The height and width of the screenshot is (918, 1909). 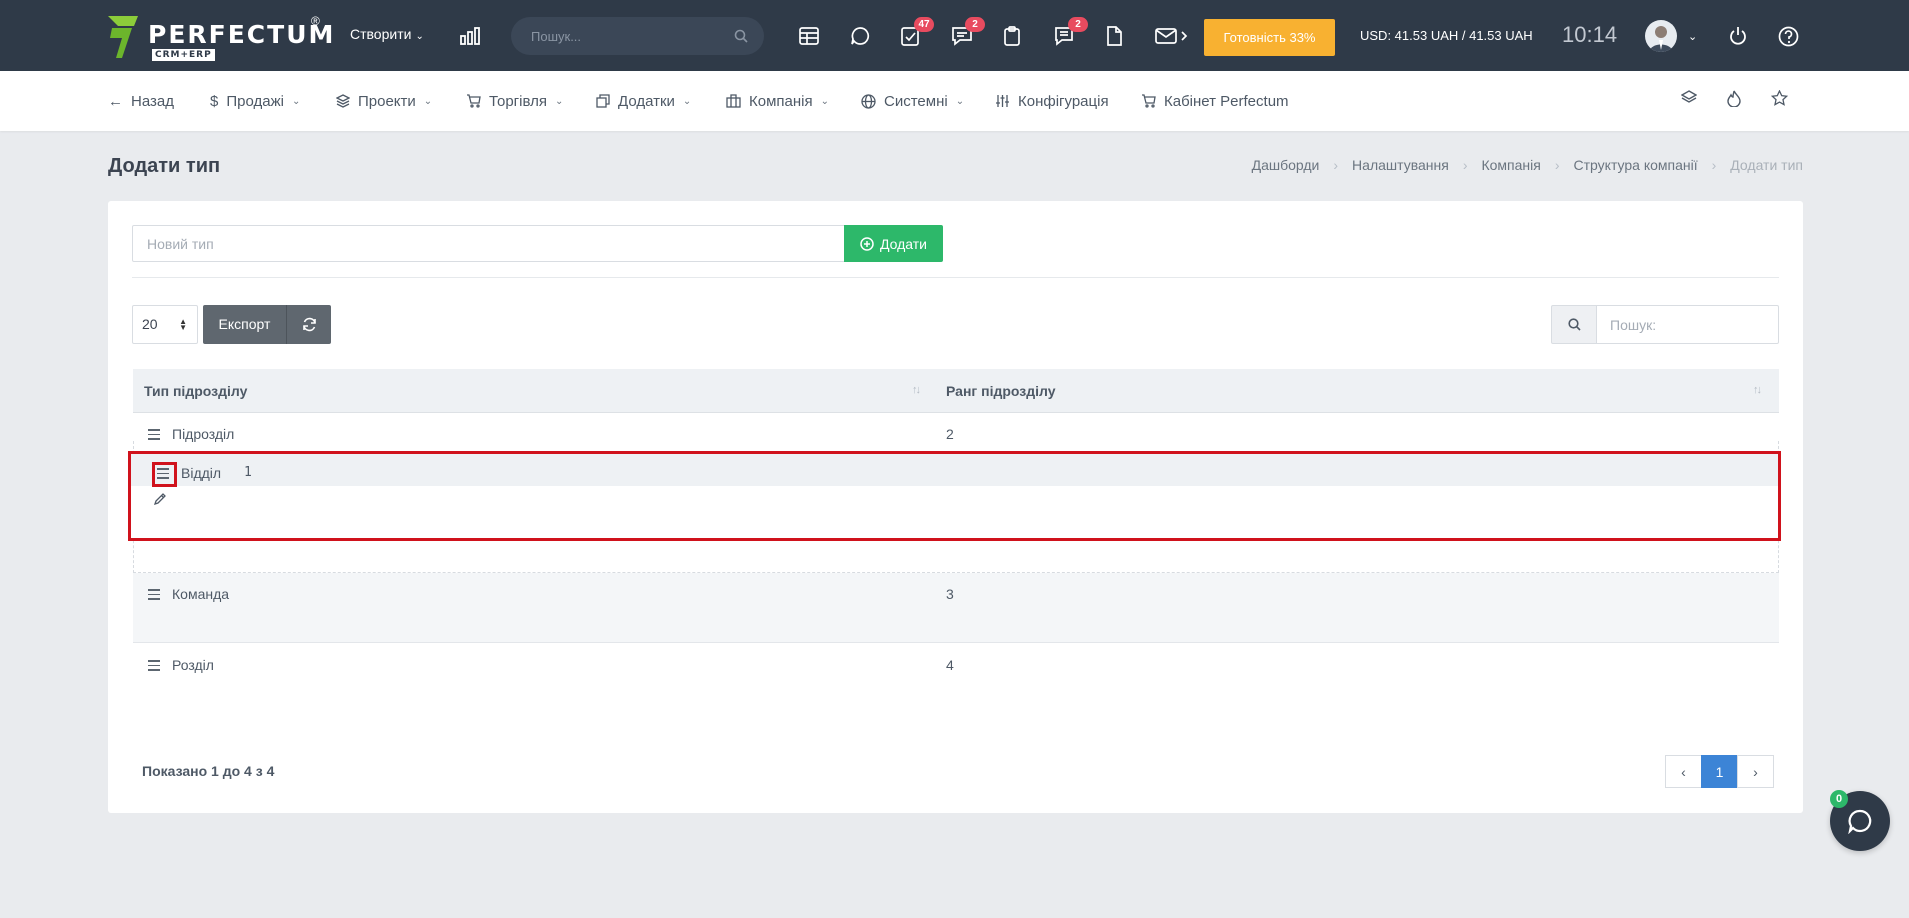 I want to click on add-button: Додати, so click(x=893, y=243).